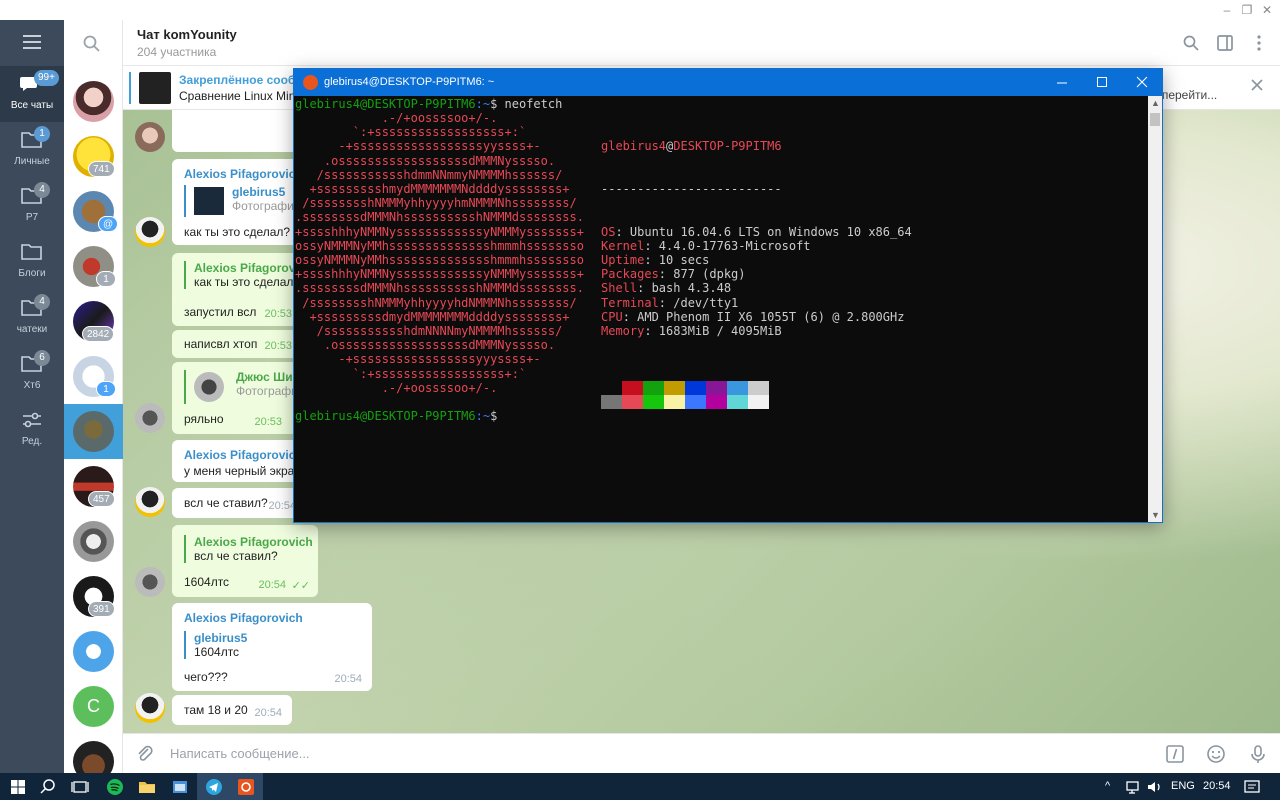  I want to click on message-bubble: всл че ставил? 20:54, so click(236, 503).